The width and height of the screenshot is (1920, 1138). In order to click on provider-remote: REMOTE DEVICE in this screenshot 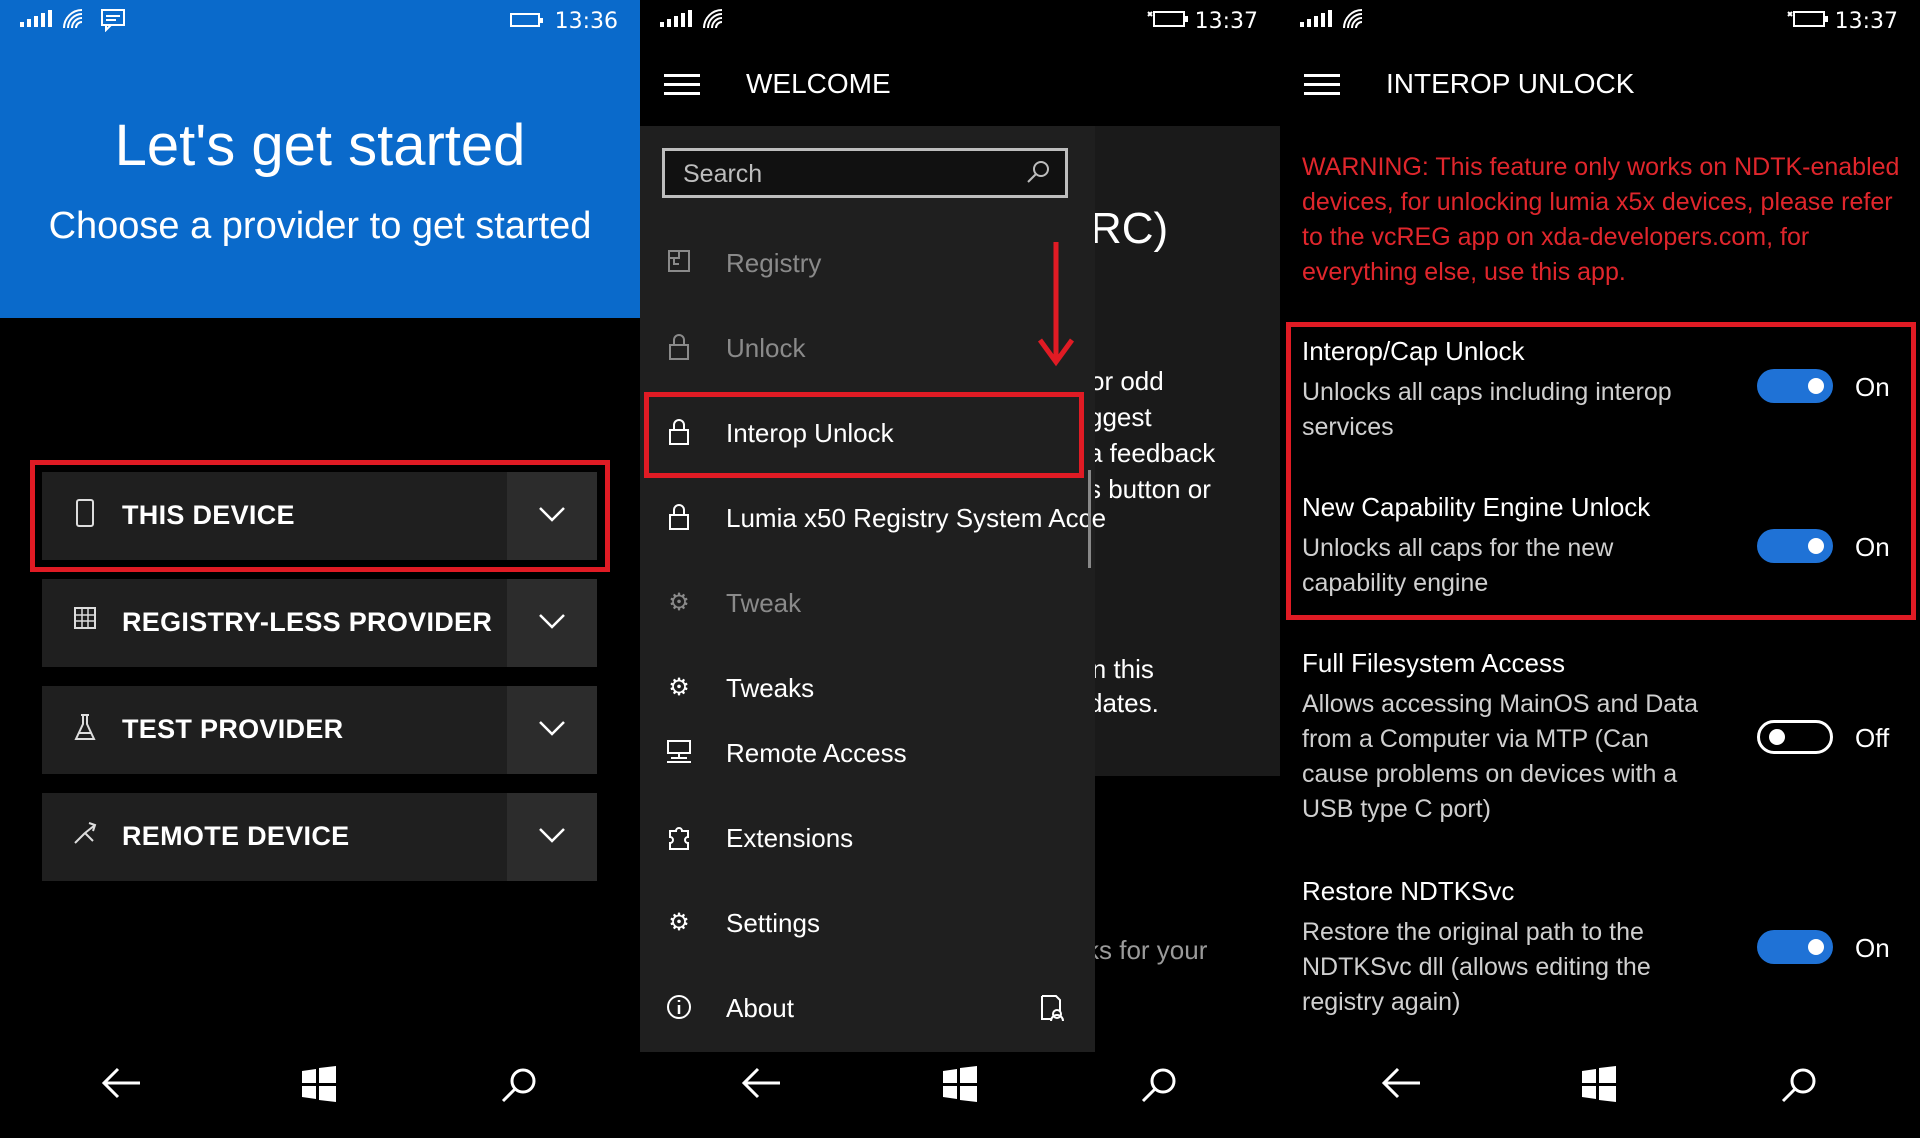, I will do `click(319, 837)`.